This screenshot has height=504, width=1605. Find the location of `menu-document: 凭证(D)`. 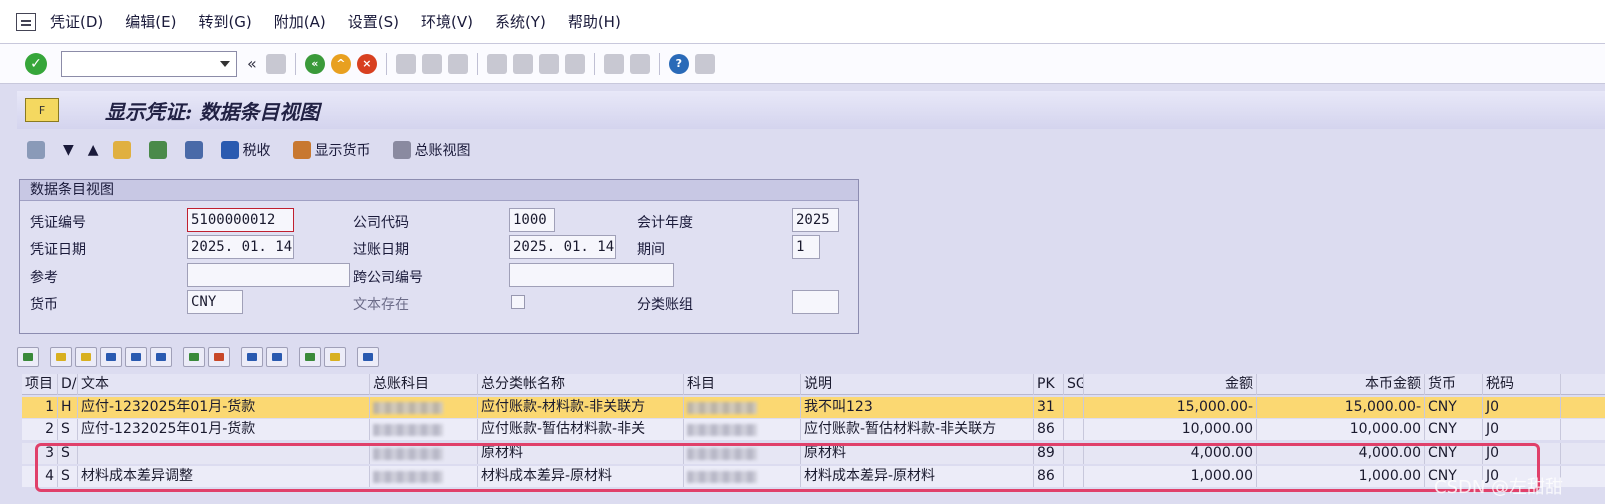

menu-document: 凭证(D) is located at coordinates (76, 21).